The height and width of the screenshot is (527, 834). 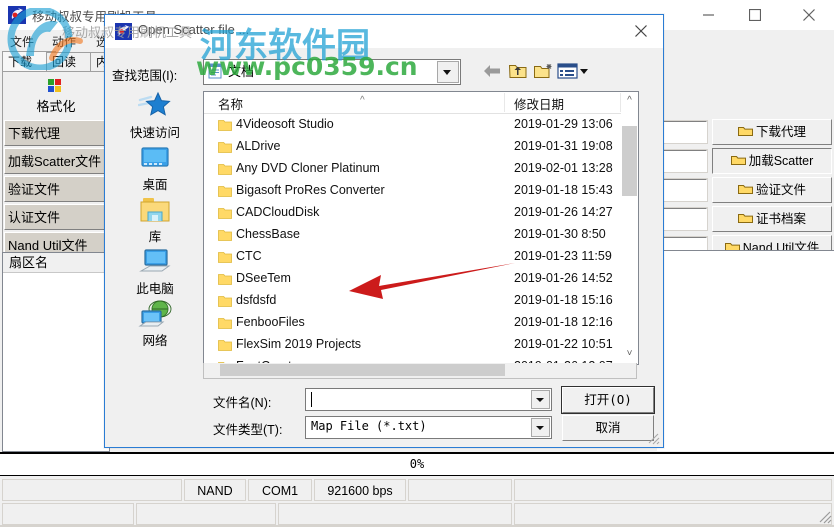 What do you see at coordinates (362, 100) in the screenshot?
I see `sort-ascending-icon: ^` at bounding box center [362, 100].